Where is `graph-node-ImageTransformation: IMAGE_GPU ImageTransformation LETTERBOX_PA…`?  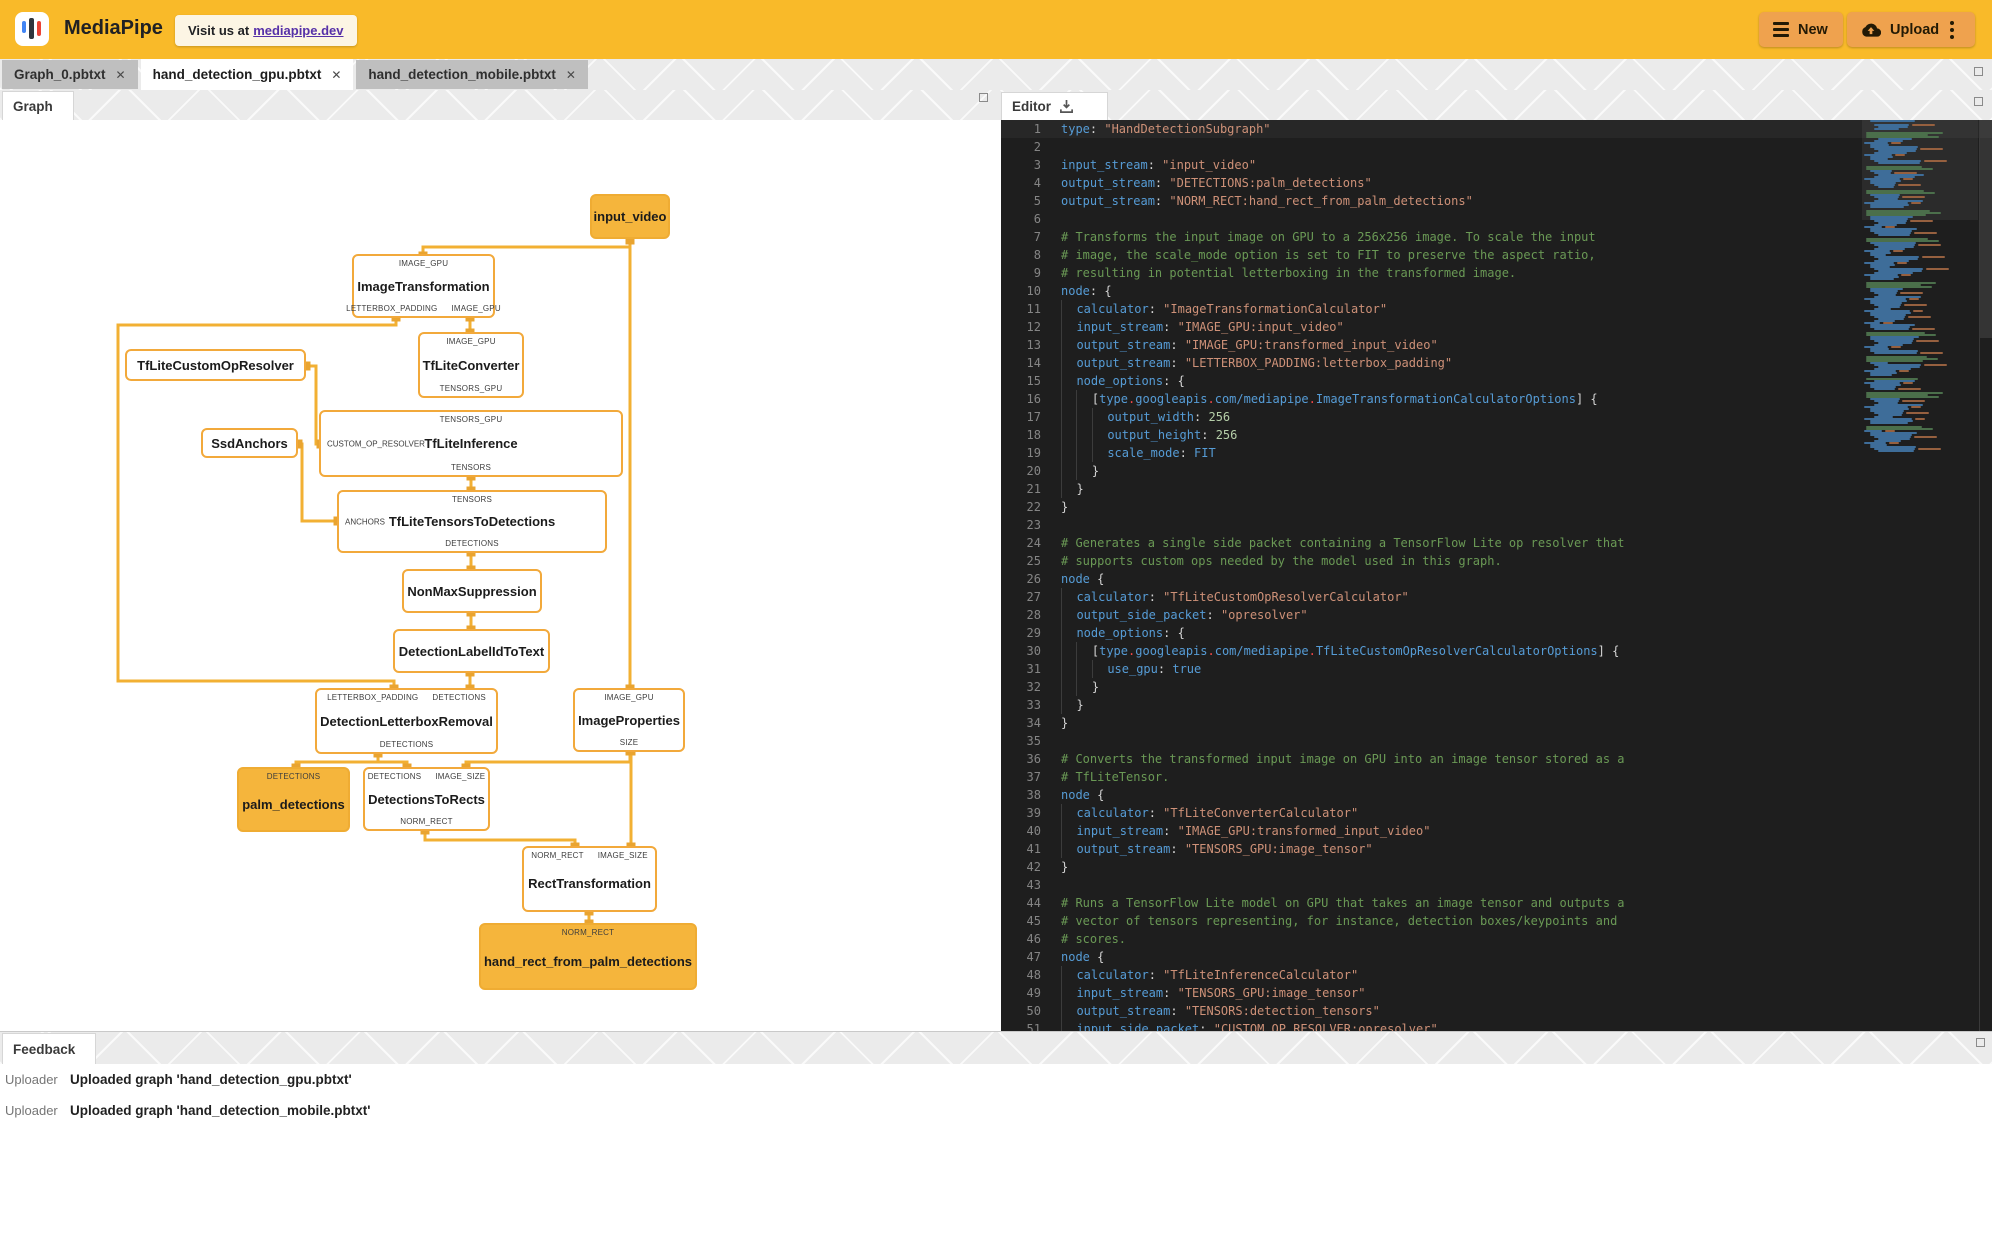 graph-node-ImageTransformation: IMAGE_GPU ImageTransformation LETTERBOX_PA… is located at coordinates (423, 286).